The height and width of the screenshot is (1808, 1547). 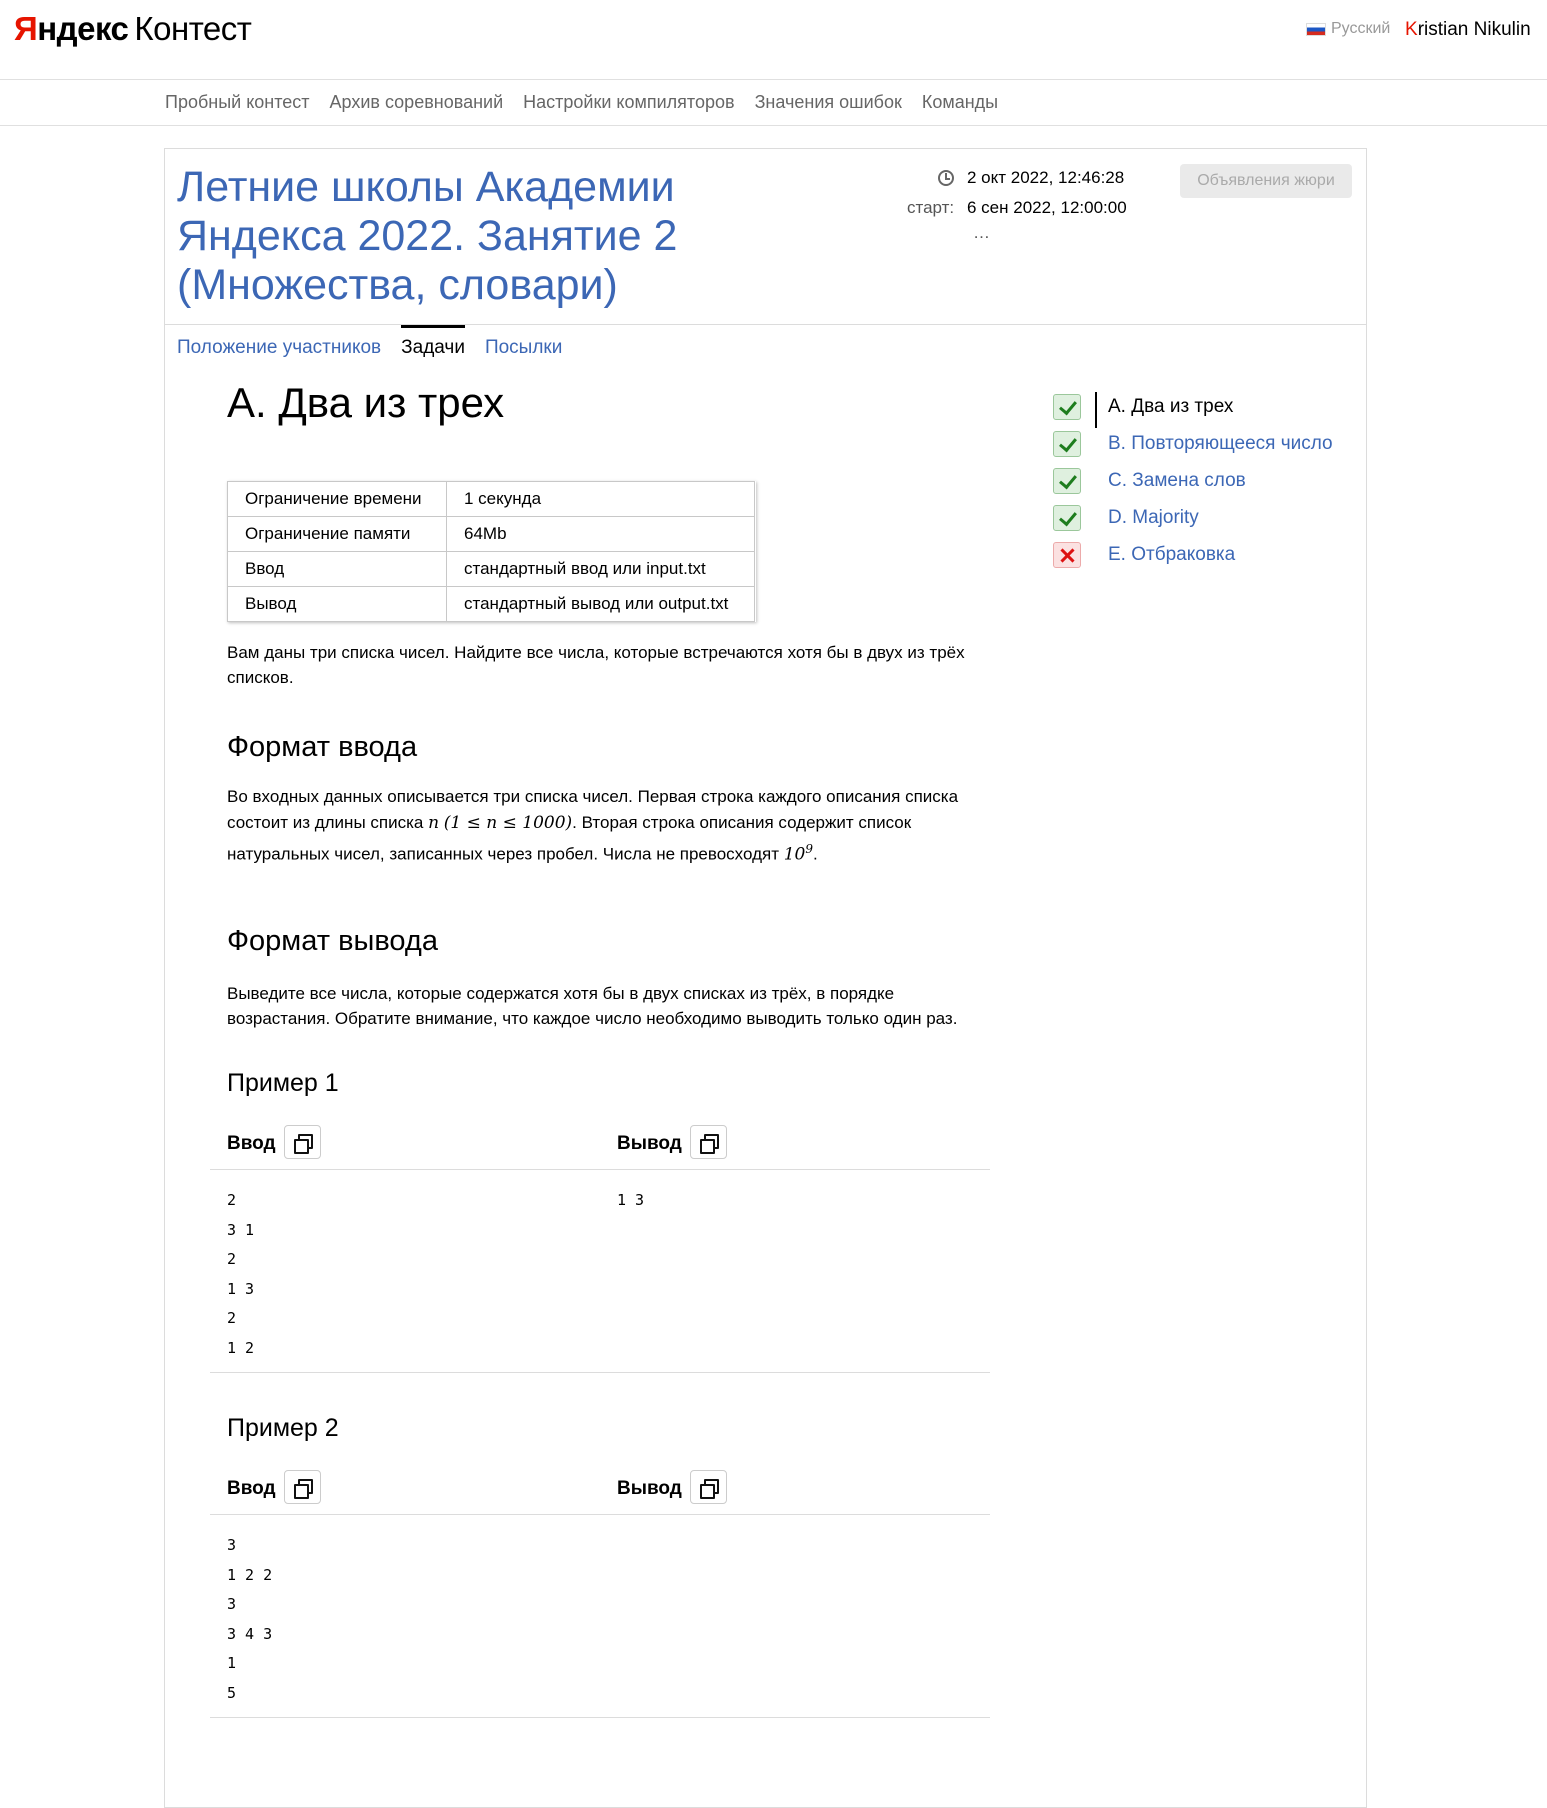 I want to click on clock-icon, so click(x=946, y=178).